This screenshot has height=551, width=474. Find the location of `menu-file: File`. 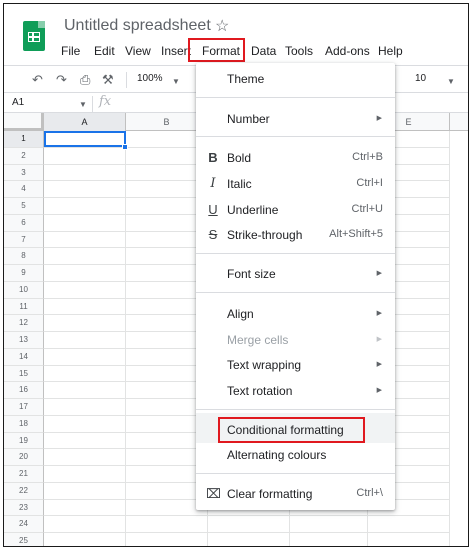

menu-file: File is located at coordinates (70, 51).